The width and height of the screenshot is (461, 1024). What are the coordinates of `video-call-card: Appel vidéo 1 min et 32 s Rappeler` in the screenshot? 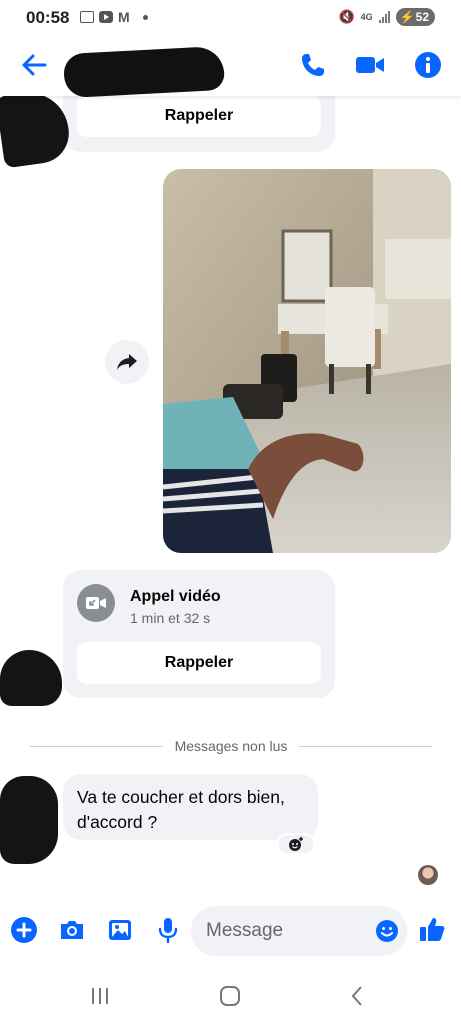 It's located at (199, 634).